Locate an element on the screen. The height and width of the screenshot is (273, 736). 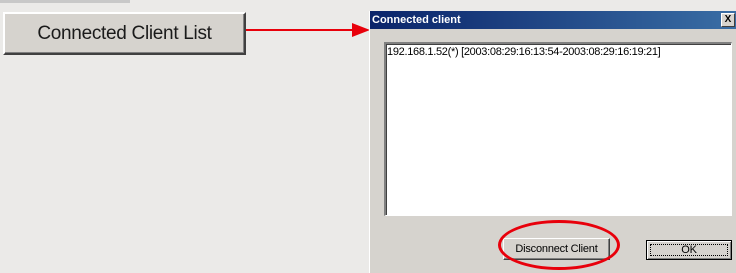
ok-button: OK is located at coordinates (689, 250).